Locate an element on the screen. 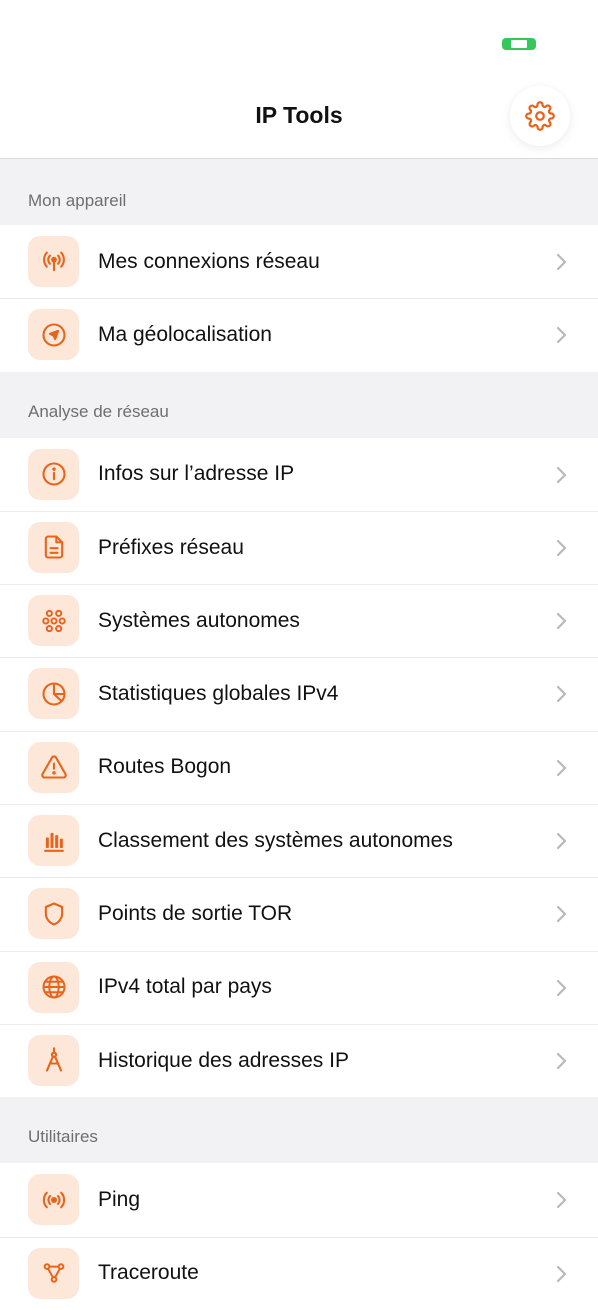 The height and width of the screenshot is (1310, 598). list-item-network-connections: Mes connexions réseau is located at coordinates (299, 261).